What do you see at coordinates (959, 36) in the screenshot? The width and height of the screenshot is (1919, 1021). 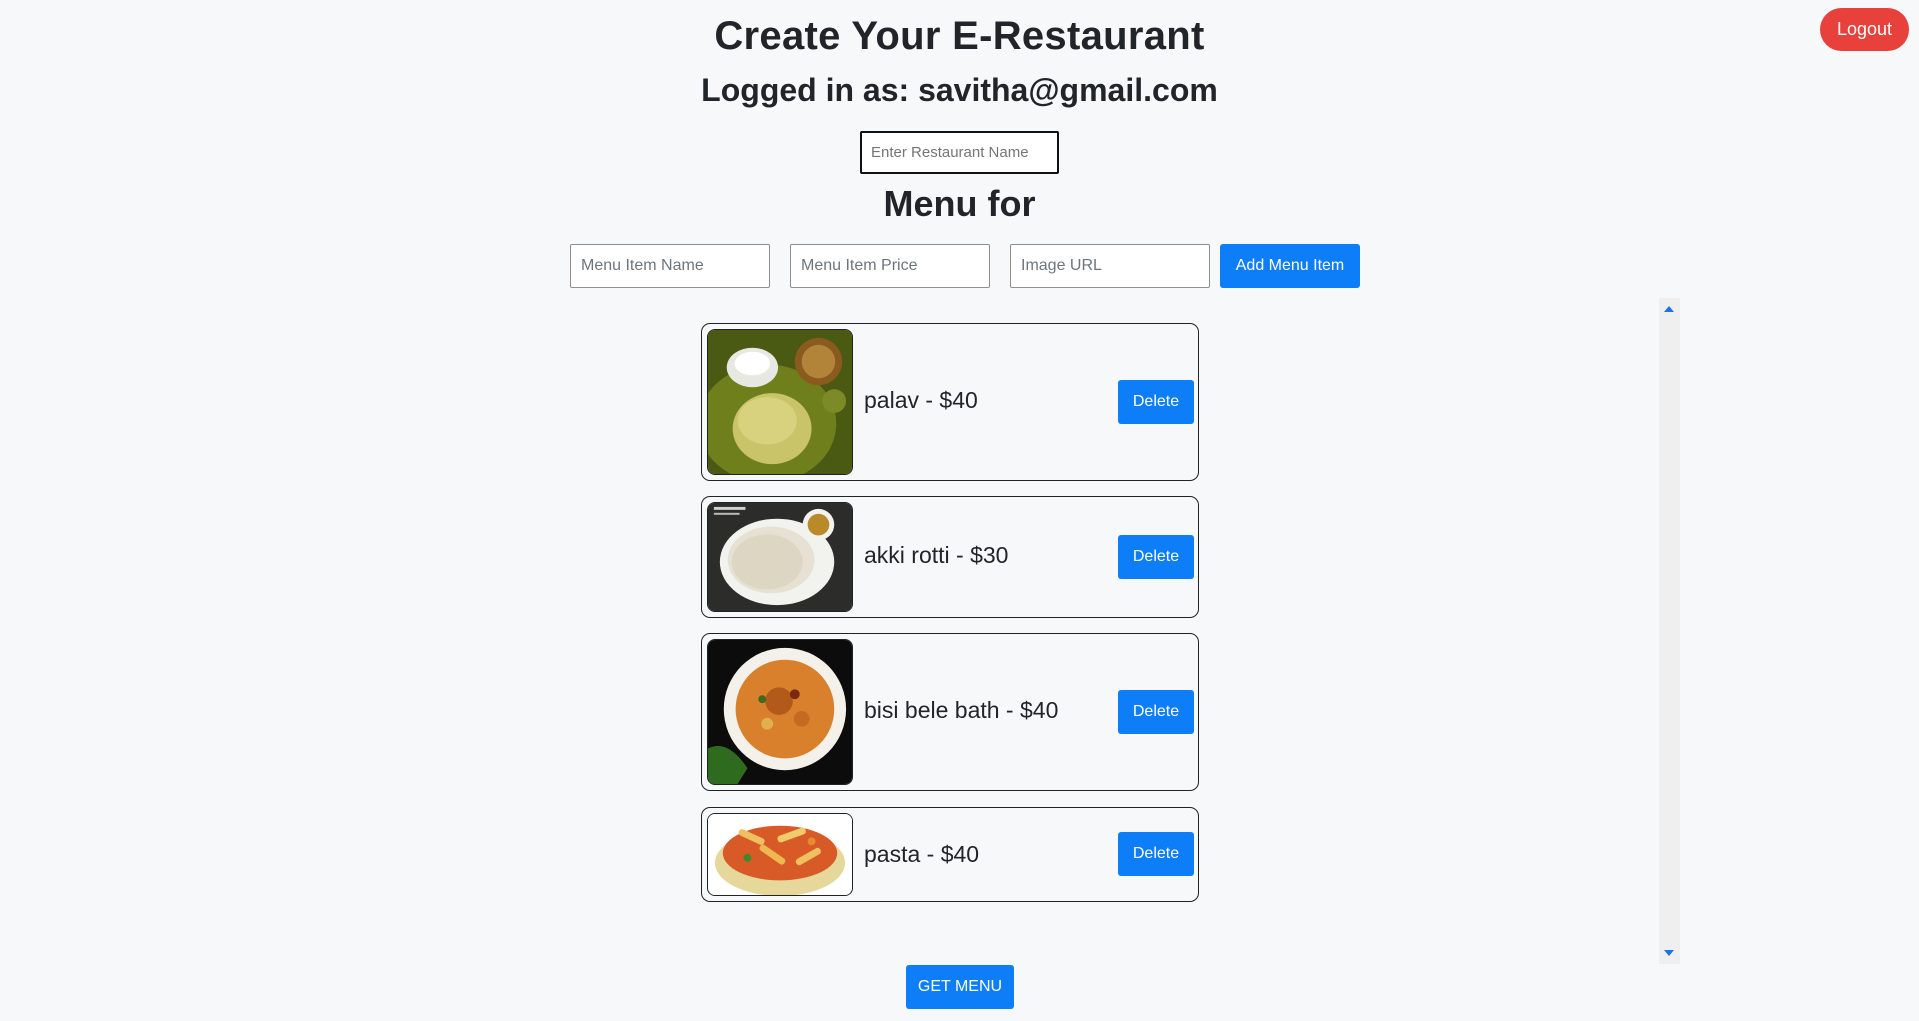 I see `page-title: Create Your E-Restaurant` at bounding box center [959, 36].